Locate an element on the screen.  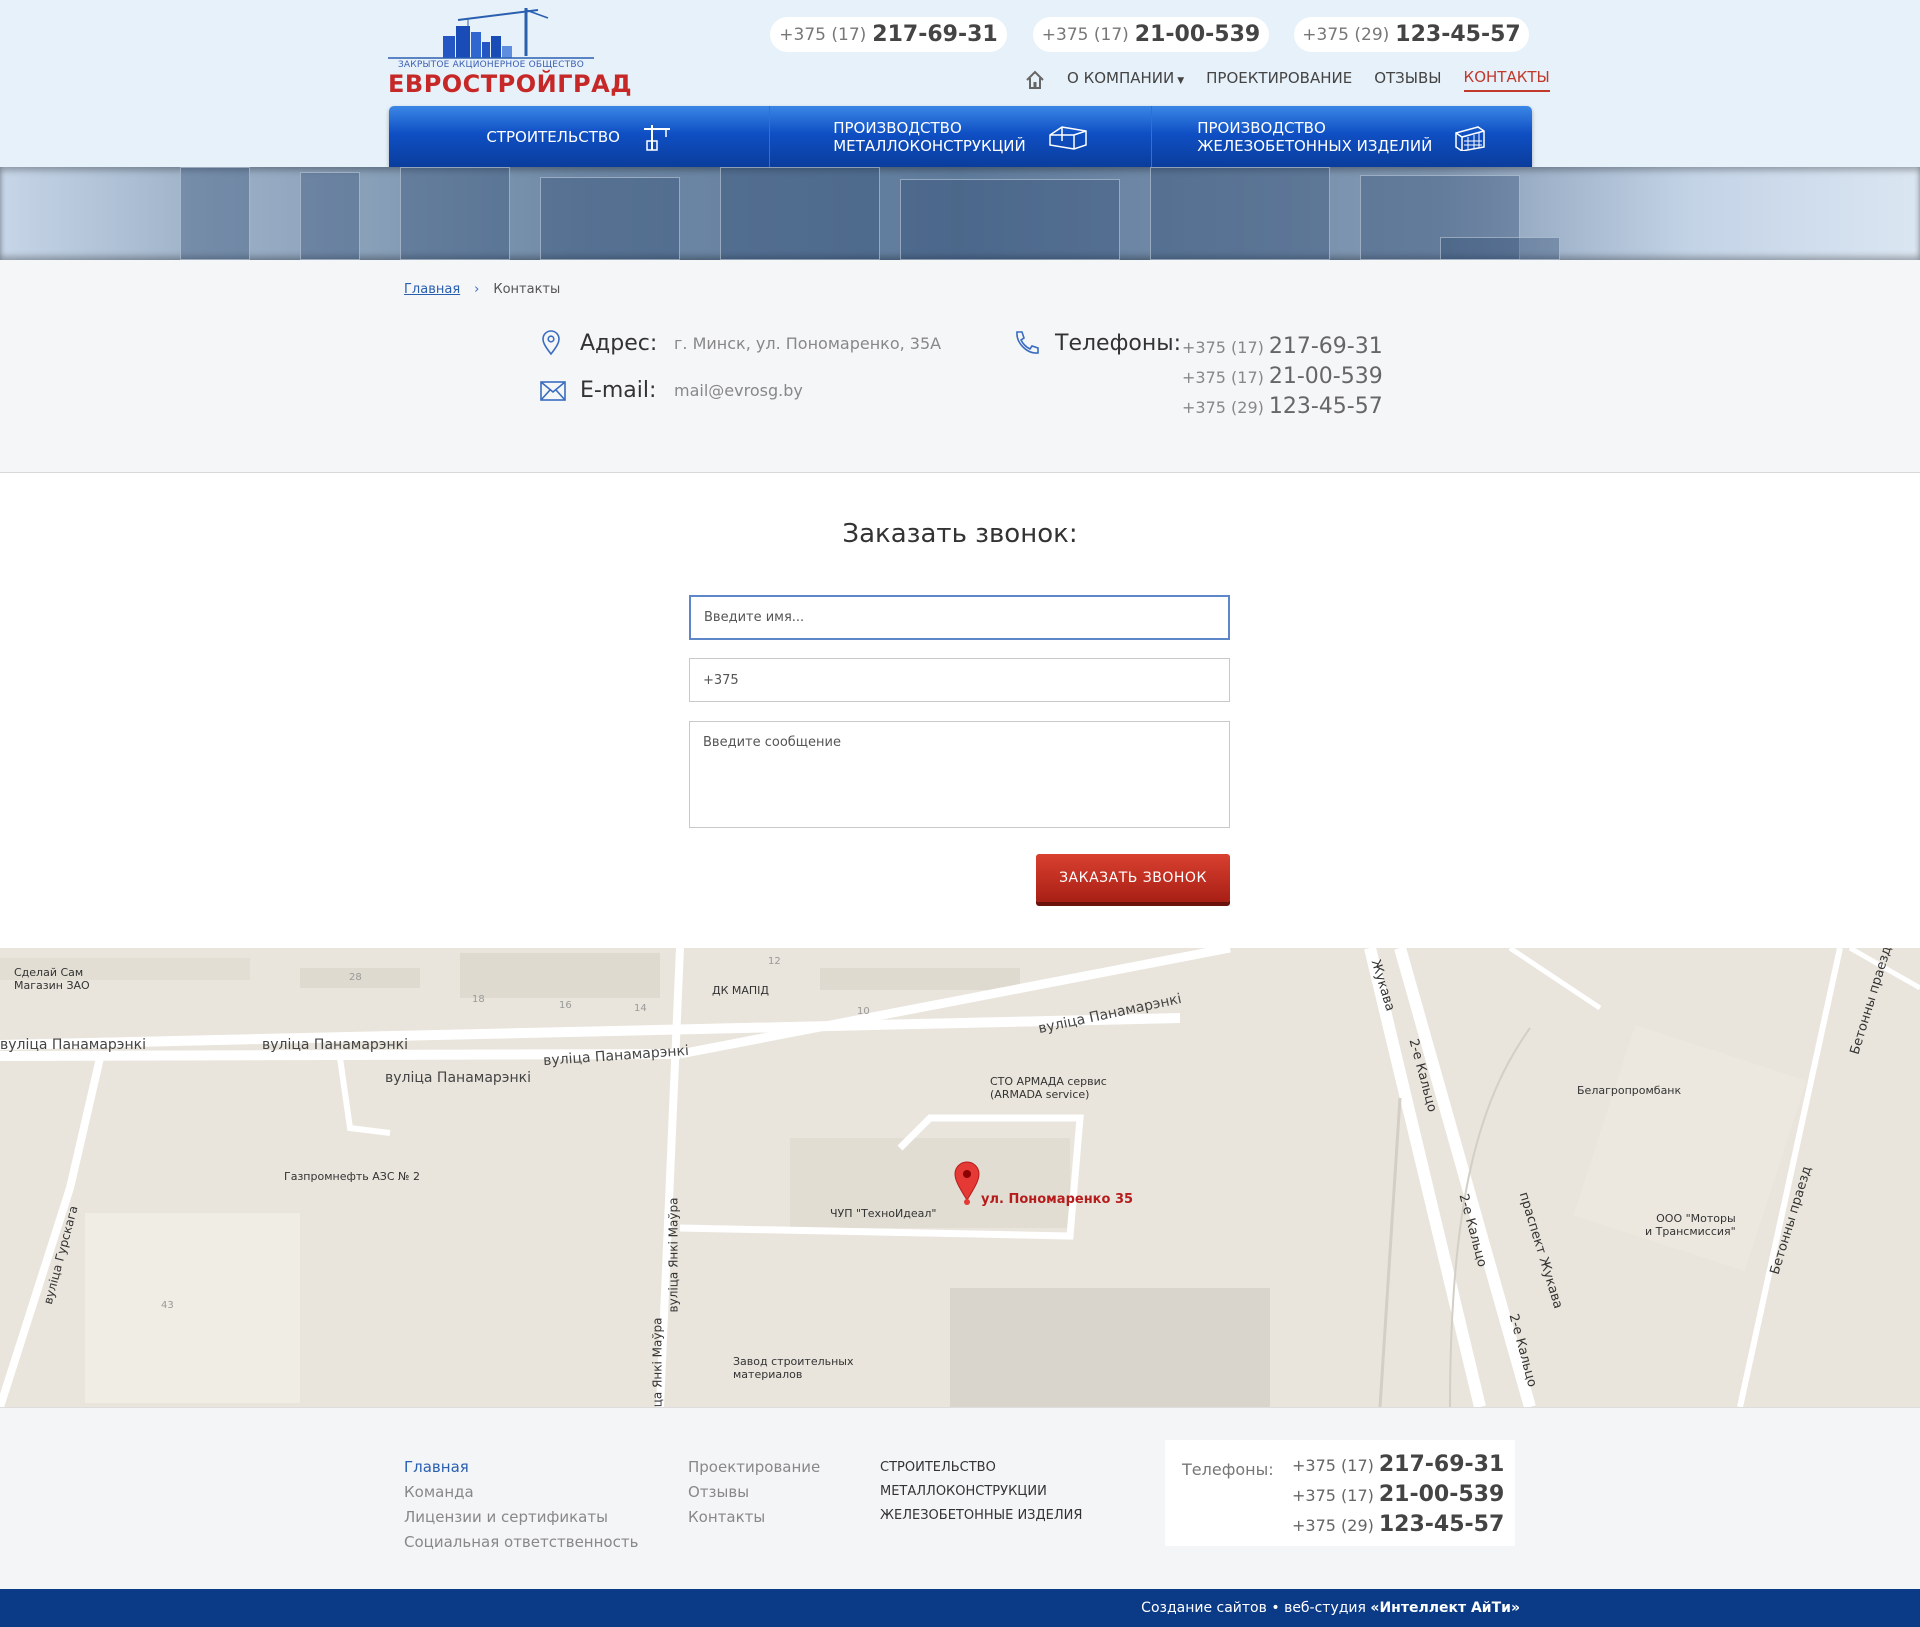
address-row: Адрес: г. Минск, ул. Пономаренко, 35А is located at coordinates (740, 343).